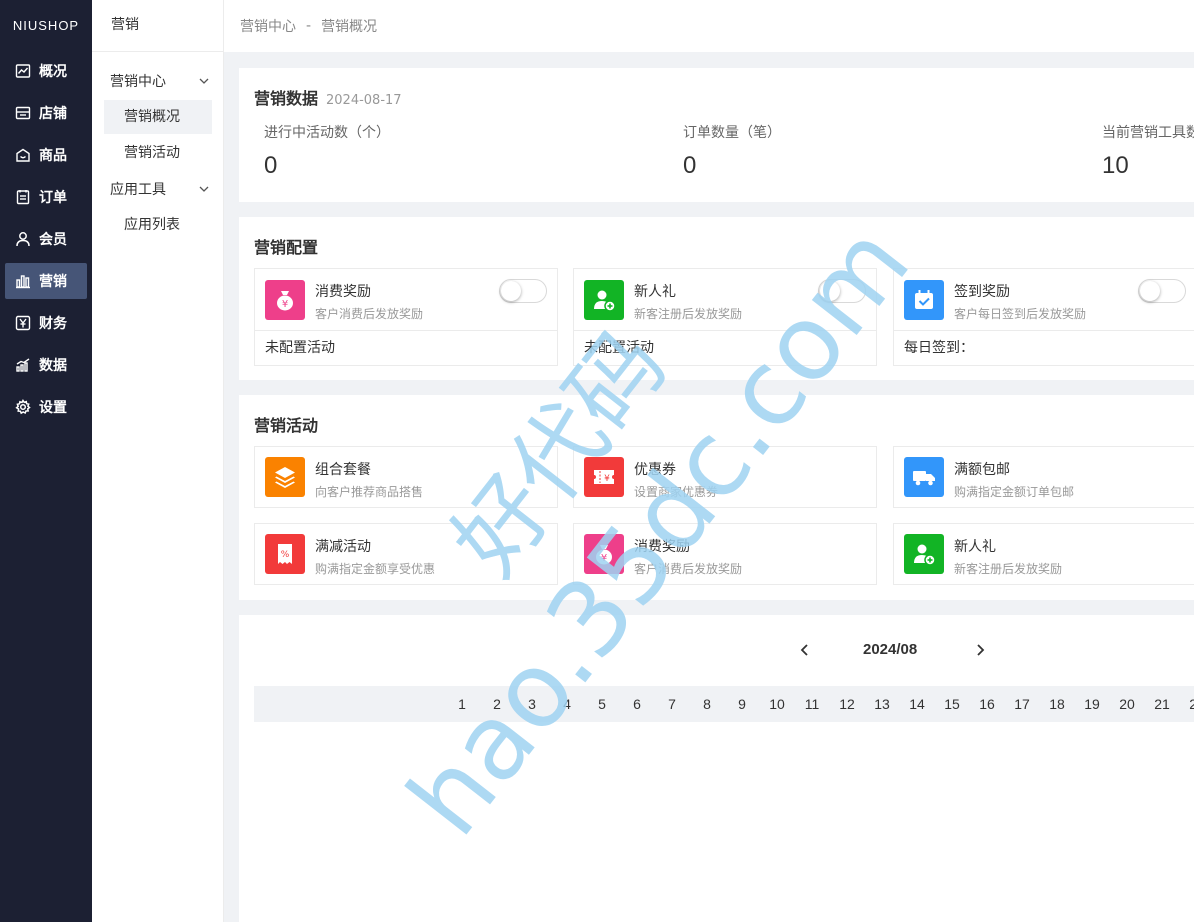 This screenshot has width=1194, height=922. I want to click on config-consume-reward: ¥ 消费奖励 客户消费后发放奖励 未配置活动, so click(406, 317).